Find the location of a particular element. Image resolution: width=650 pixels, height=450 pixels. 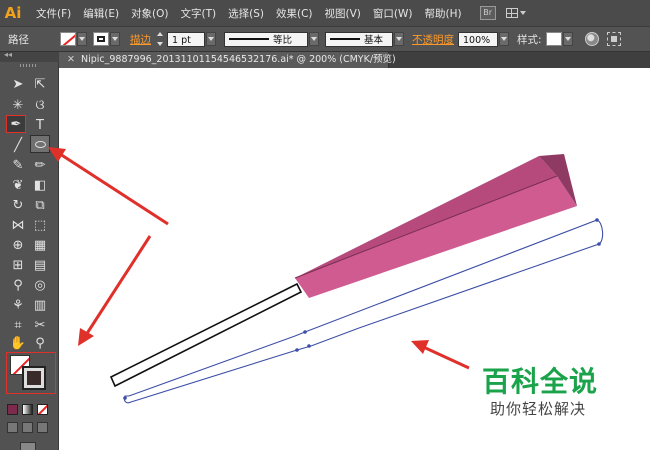

free-transform-tool-icon: ⬚ is located at coordinates (40, 225).